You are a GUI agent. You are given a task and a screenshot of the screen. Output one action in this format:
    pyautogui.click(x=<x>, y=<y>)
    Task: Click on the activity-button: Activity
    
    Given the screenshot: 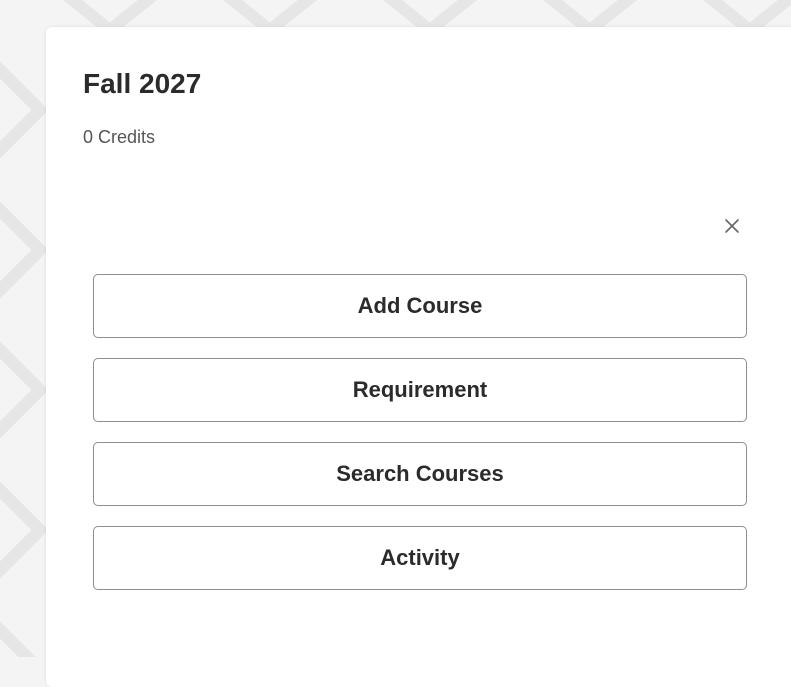 What is the action you would take?
    pyautogui.click(x=420, y=558)
    